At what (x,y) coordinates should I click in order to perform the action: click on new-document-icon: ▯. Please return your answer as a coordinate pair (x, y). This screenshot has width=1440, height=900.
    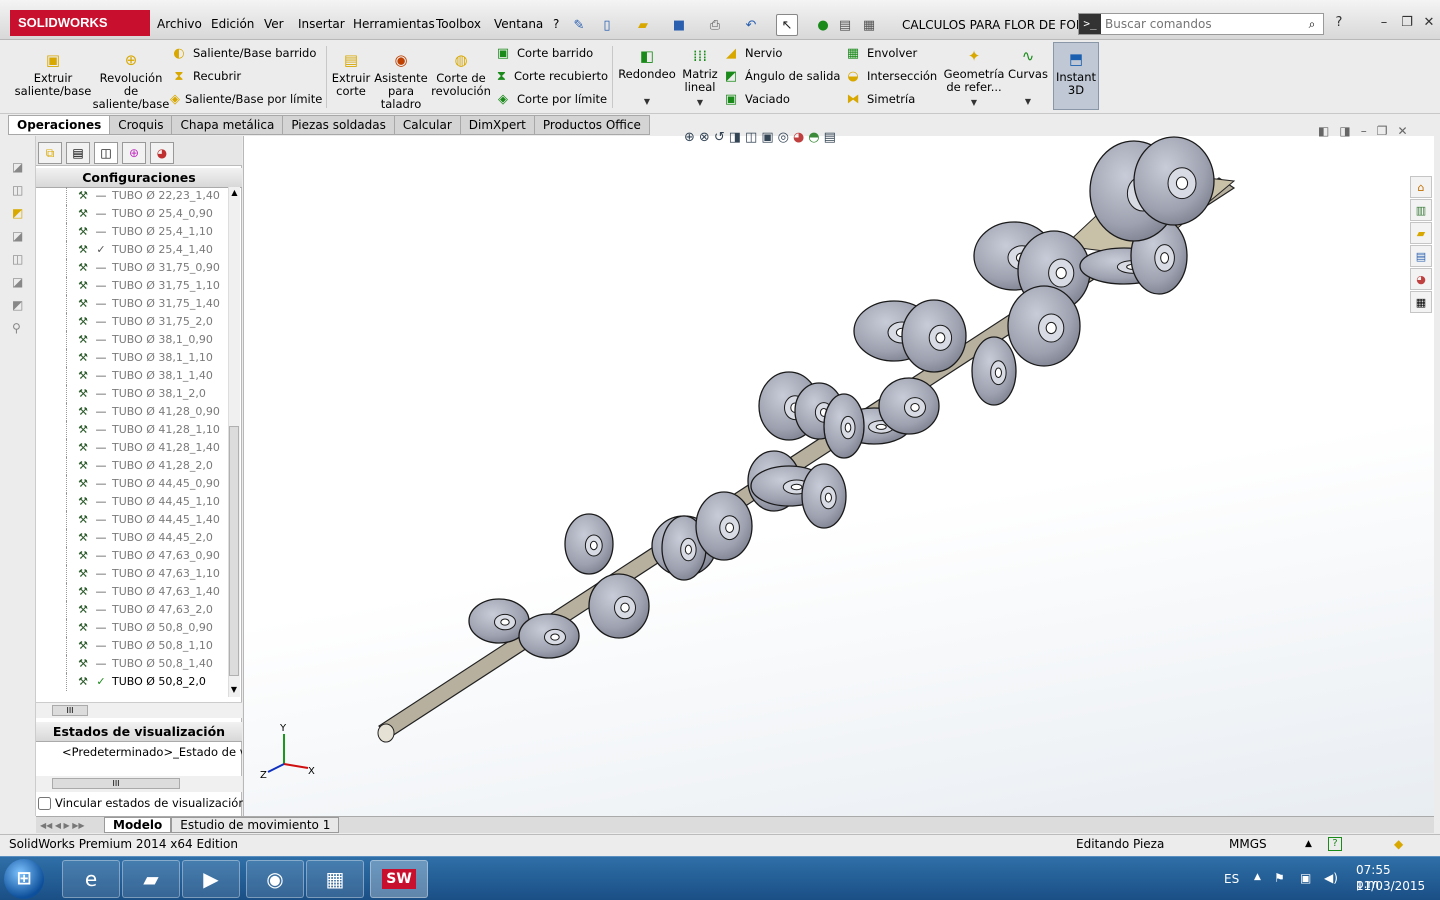
    Looking at the image, I should click on (607, 25).